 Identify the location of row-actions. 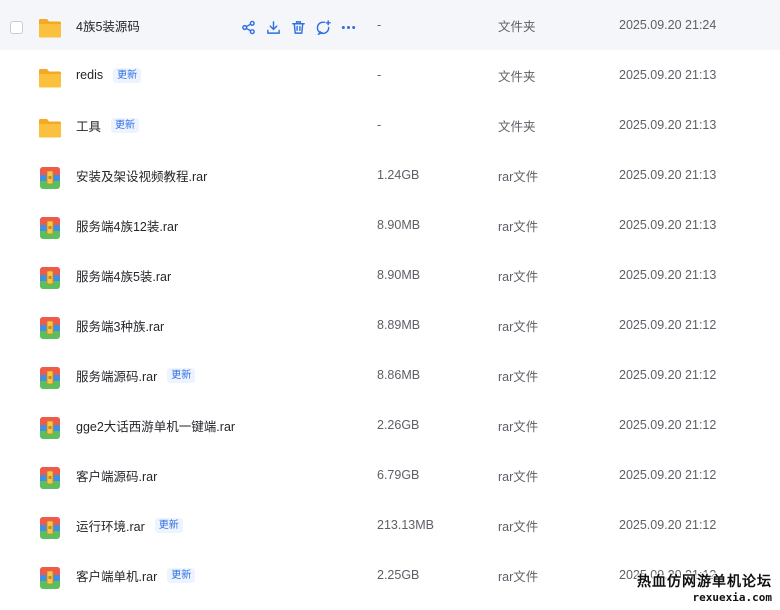
(298, 27).